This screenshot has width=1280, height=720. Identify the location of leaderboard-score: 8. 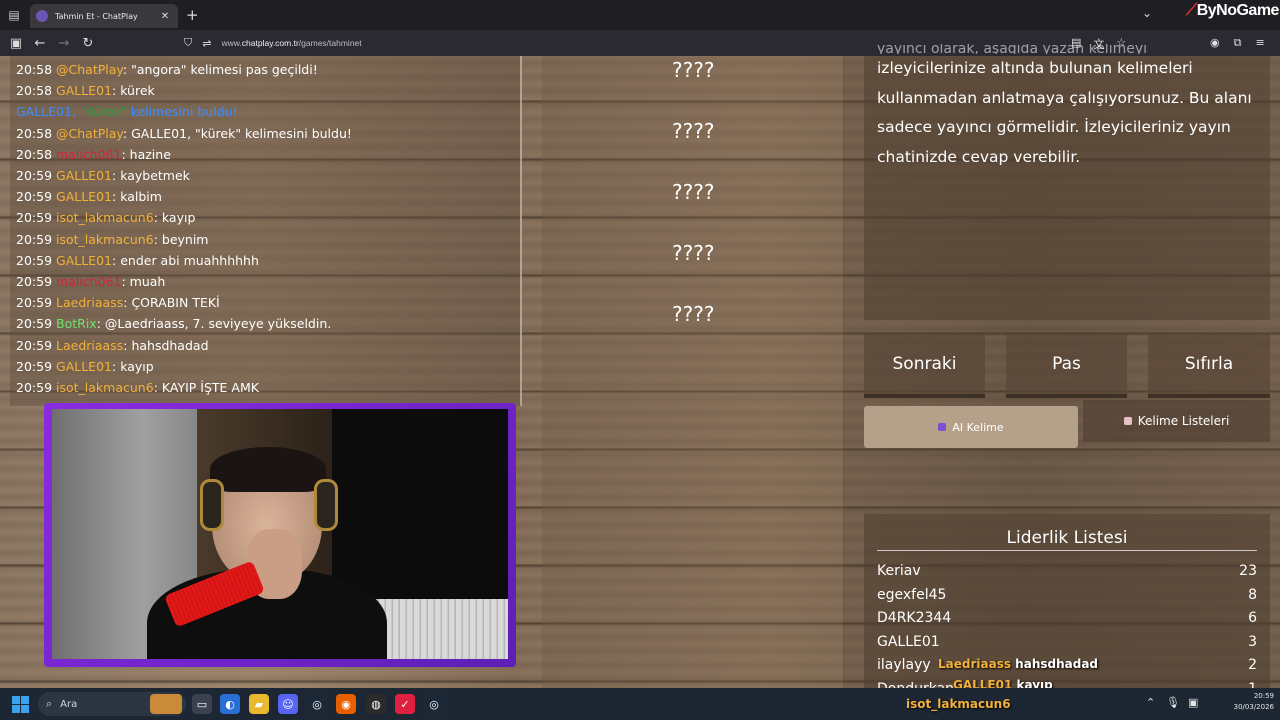
(1252, 594).